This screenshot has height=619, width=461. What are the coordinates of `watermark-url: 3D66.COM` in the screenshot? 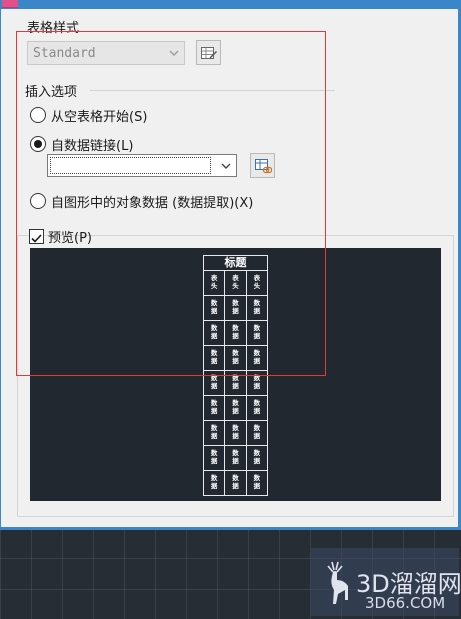 It's located at (405, 603).